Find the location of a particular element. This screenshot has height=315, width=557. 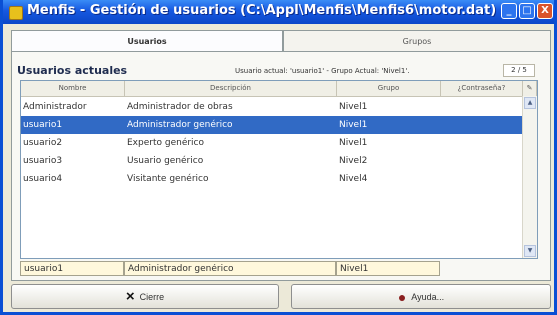

close-icon: × is located at coordinates (130, 296).